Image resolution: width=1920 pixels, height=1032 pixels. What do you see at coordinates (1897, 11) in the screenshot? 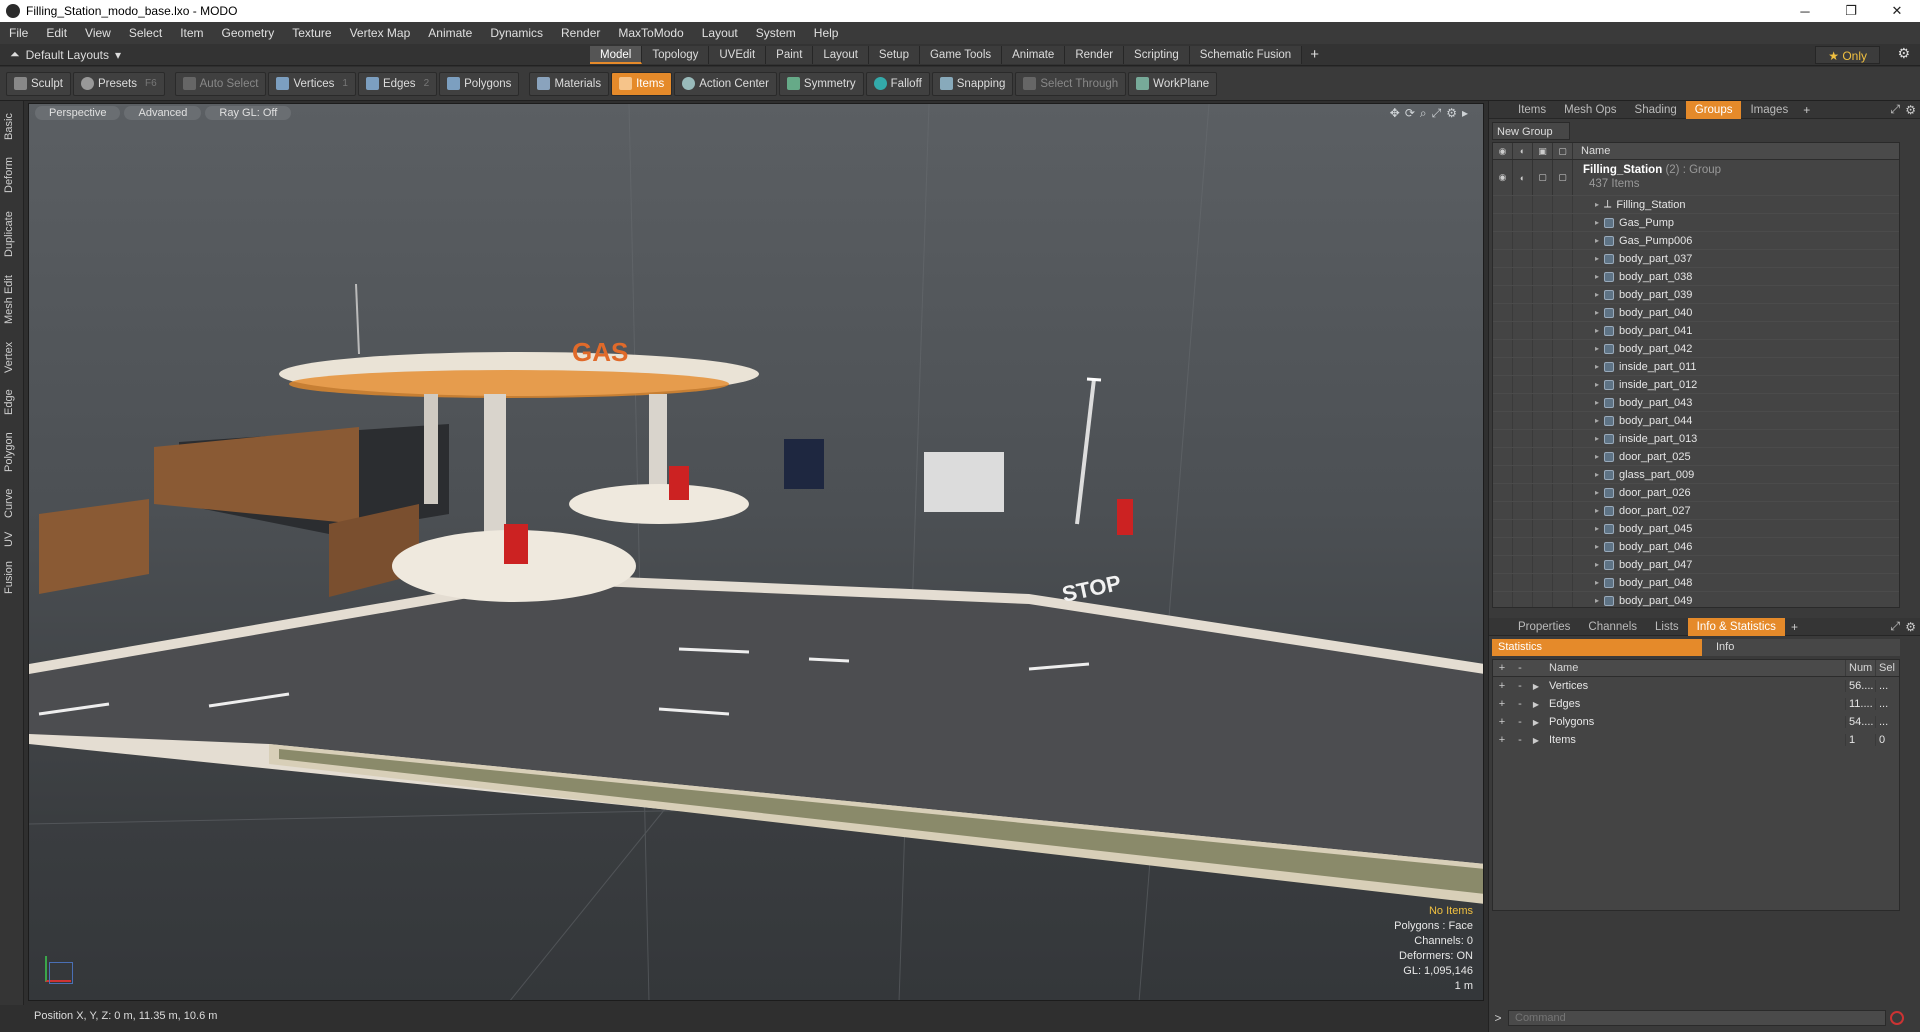
I see `close-button: ✕` at bounding box center [1897, 11].